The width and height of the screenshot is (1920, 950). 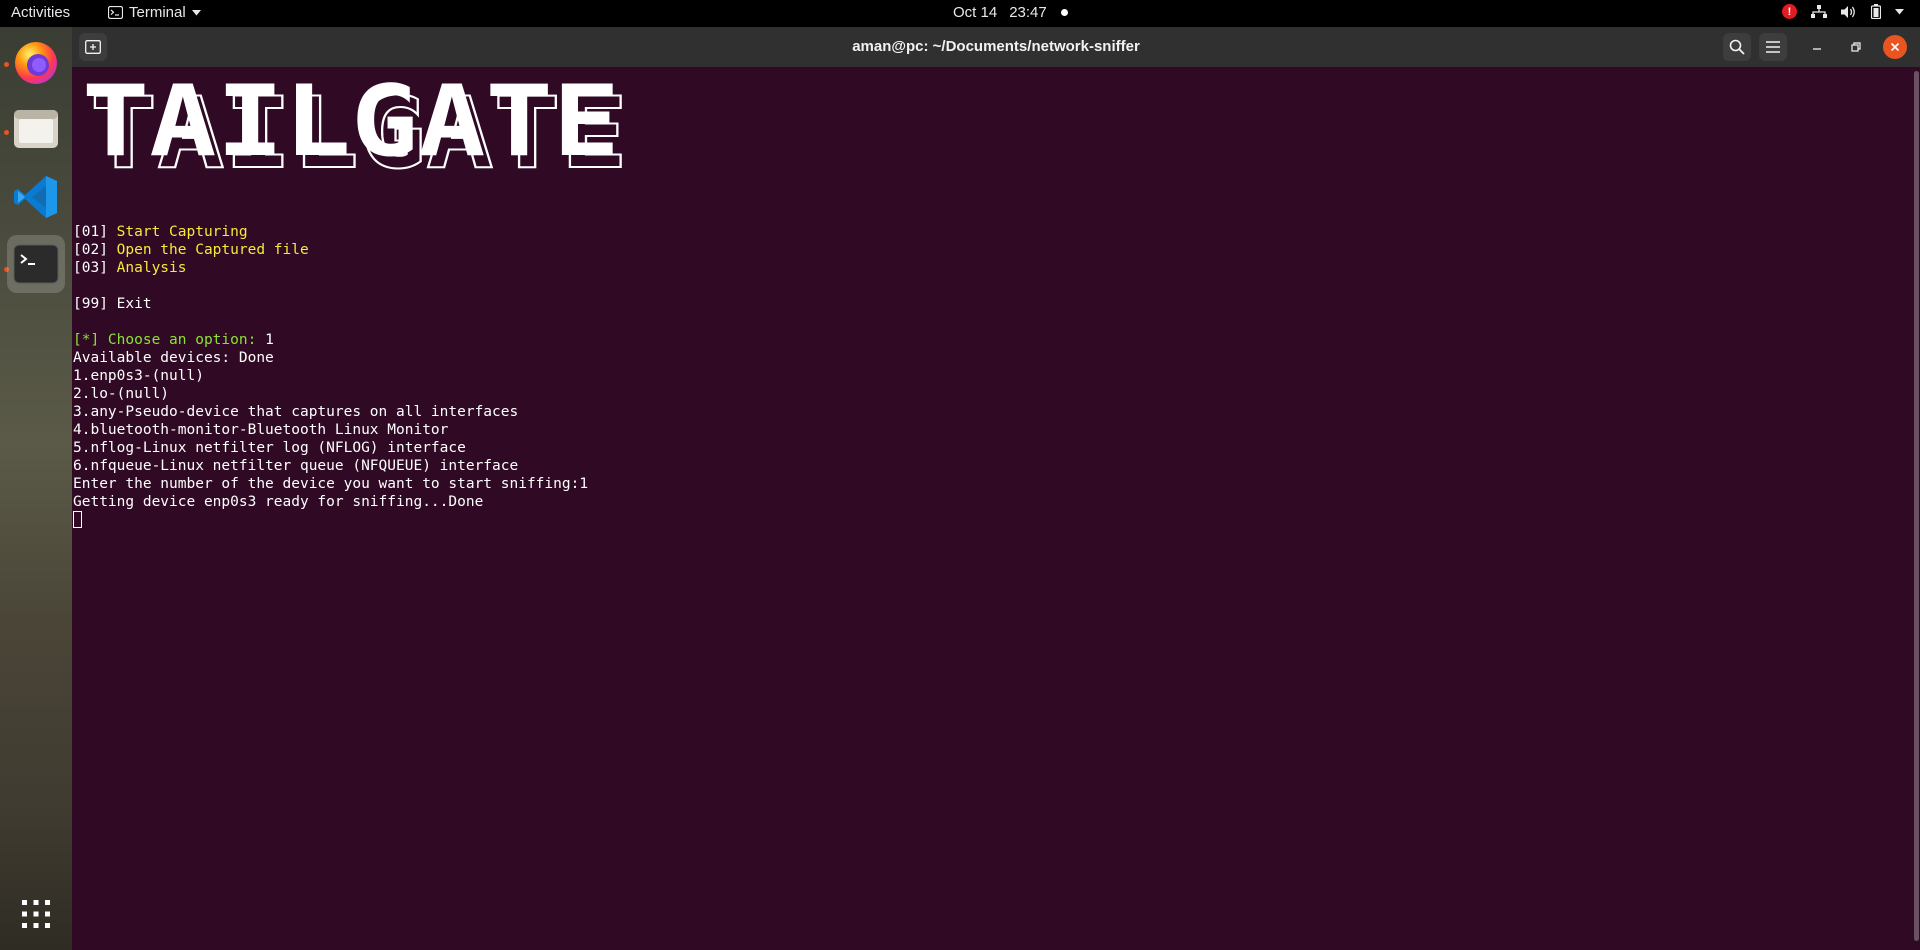 What do you see at coordinates (40, 12) in the screenshot?
I see `activities-button: Activities` at bounding box center [40, 12].